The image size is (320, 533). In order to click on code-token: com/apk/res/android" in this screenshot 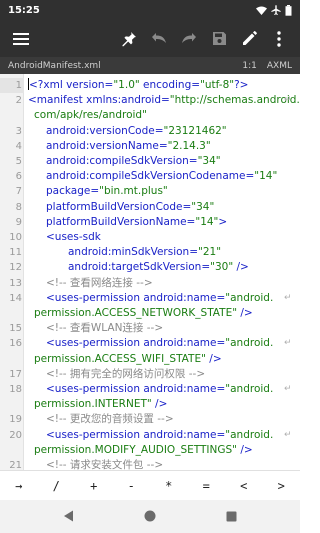, I will do `click(90, 115)`.